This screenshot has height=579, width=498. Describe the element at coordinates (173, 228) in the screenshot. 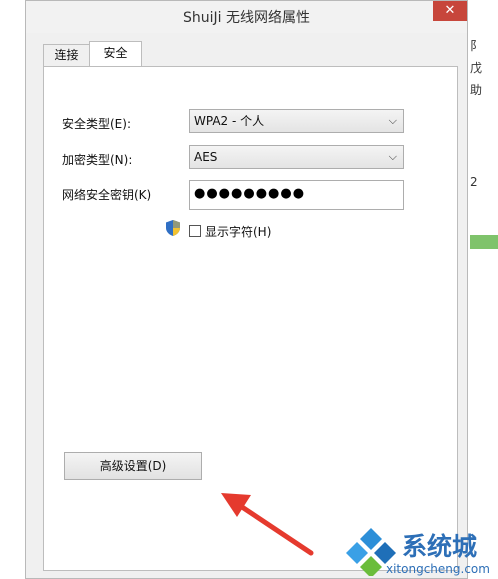

I see `shield-icon` at that location.